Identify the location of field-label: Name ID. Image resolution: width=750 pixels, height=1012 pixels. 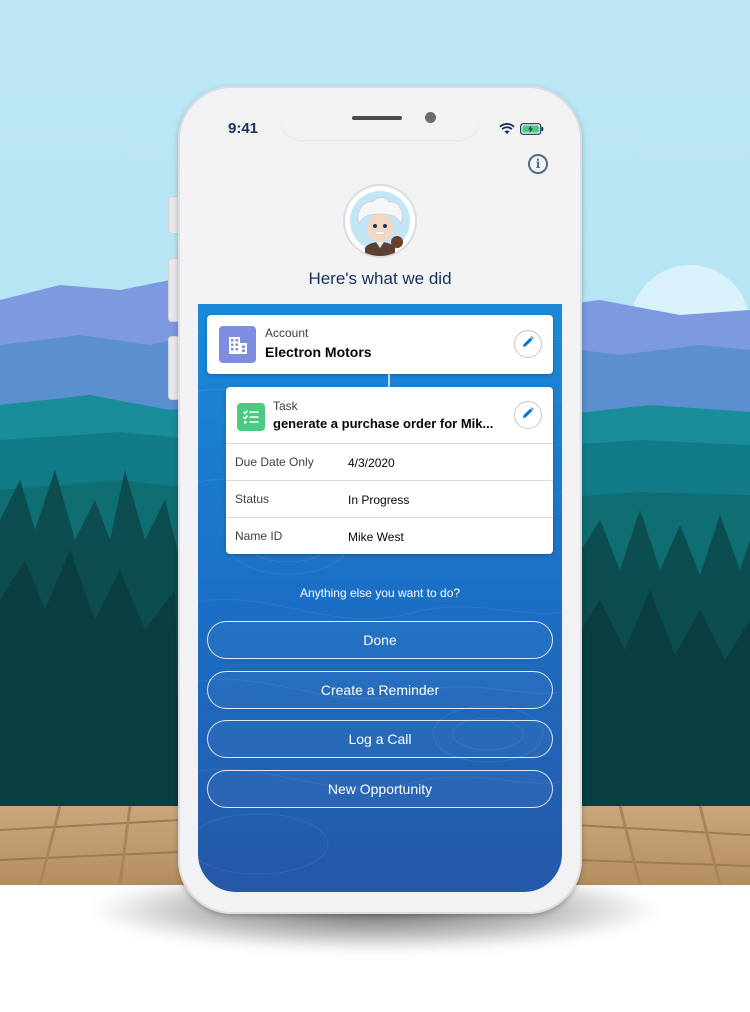
(259, 536).